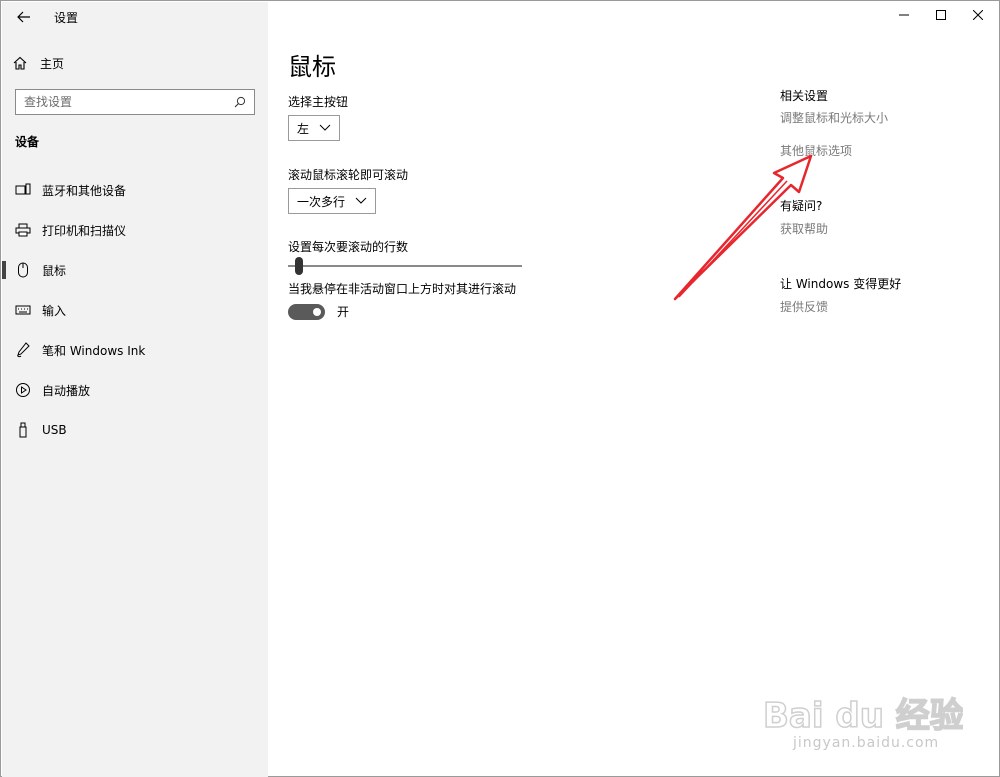  I want to click on sidebar-item-label: 蓝牙和其他设备, so click(84, 190).